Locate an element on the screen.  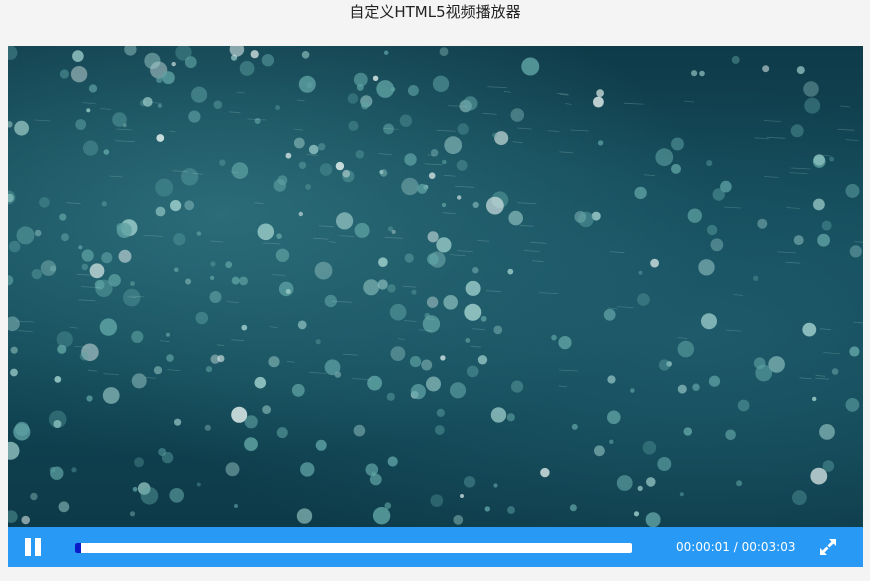
pause-icon is located at coordinates (28, 547).